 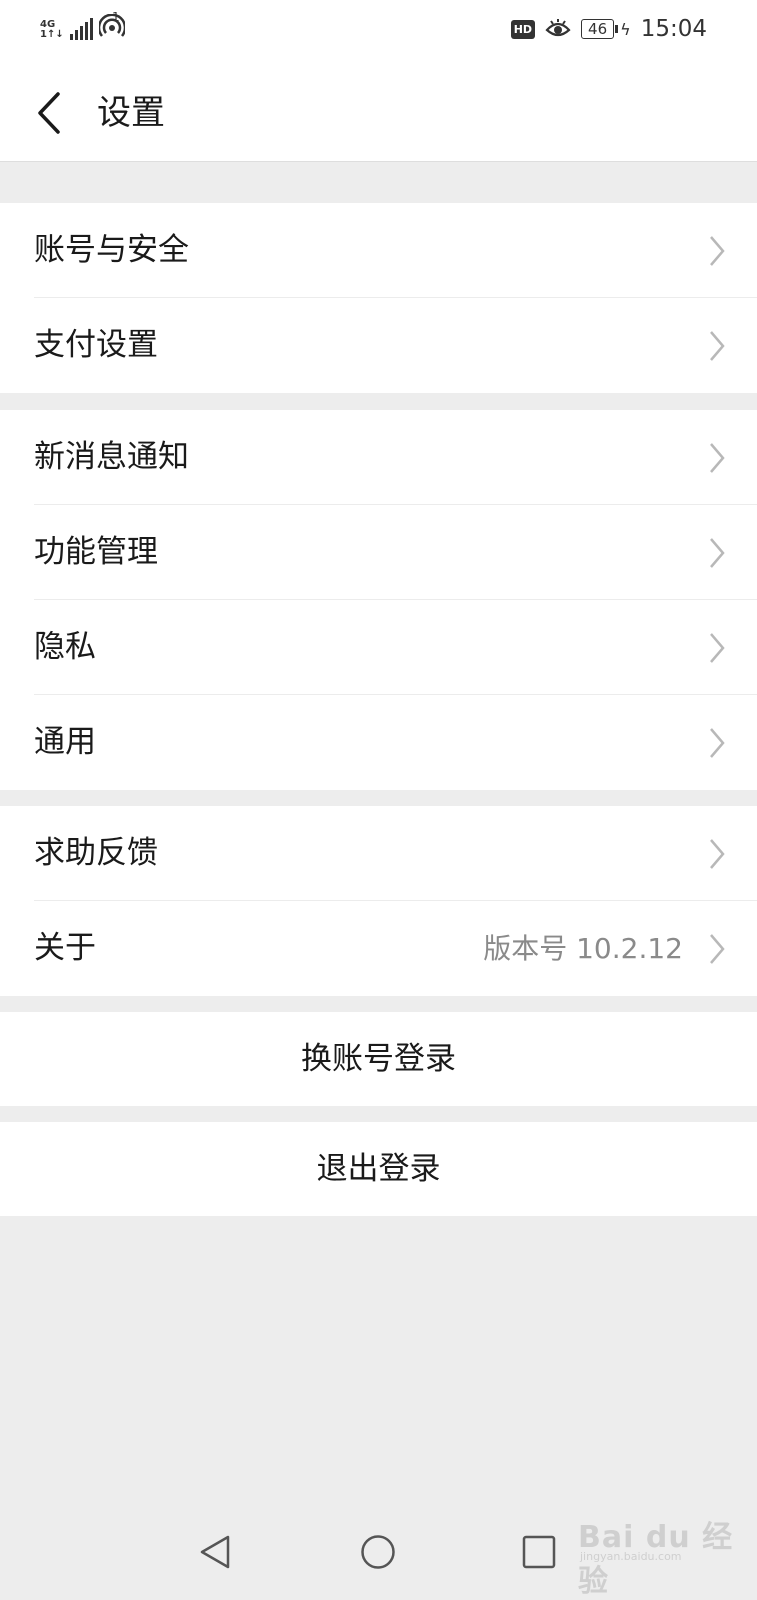 What do you see at coordinates (50, 113) in the screenshot?
I see `back-icon` at bounding box center [50, 113].